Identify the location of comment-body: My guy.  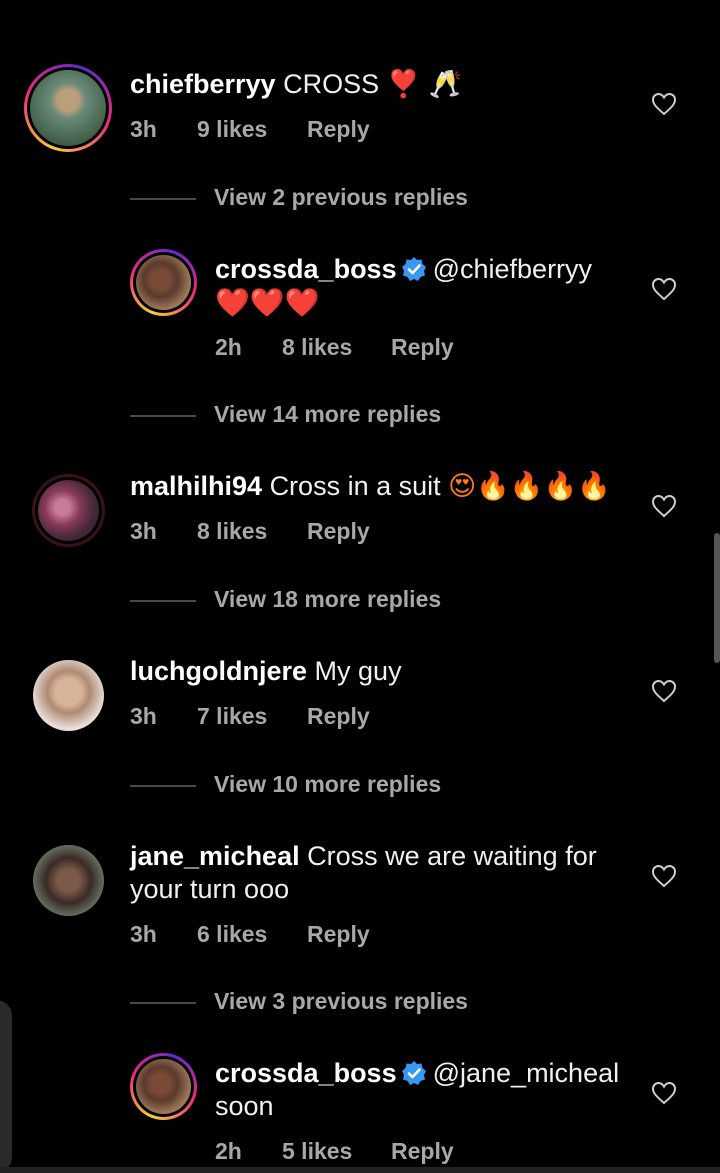
(358, 671).